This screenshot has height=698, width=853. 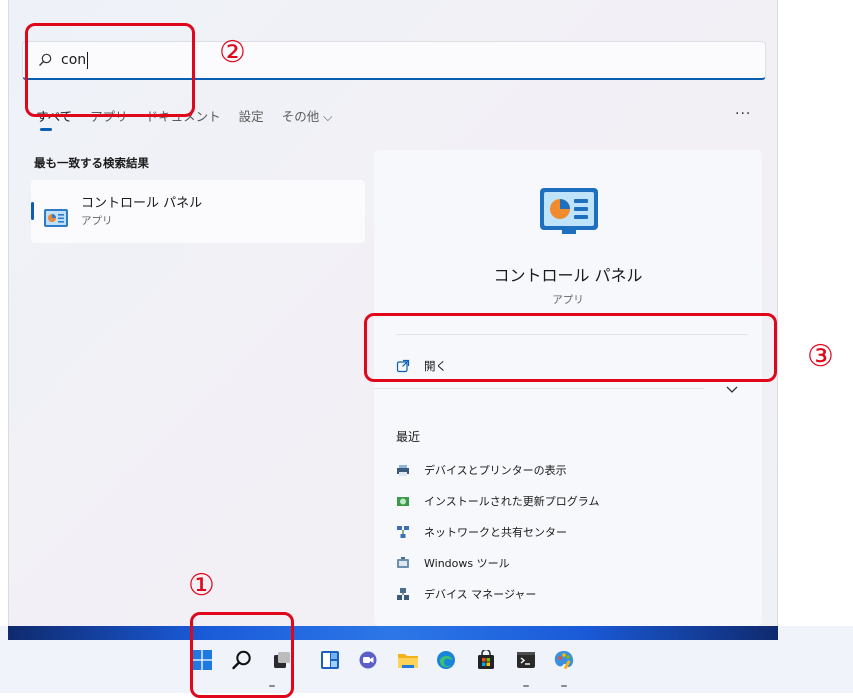 I want to click on recent-heading: 最近, so click(x=408, y=437).